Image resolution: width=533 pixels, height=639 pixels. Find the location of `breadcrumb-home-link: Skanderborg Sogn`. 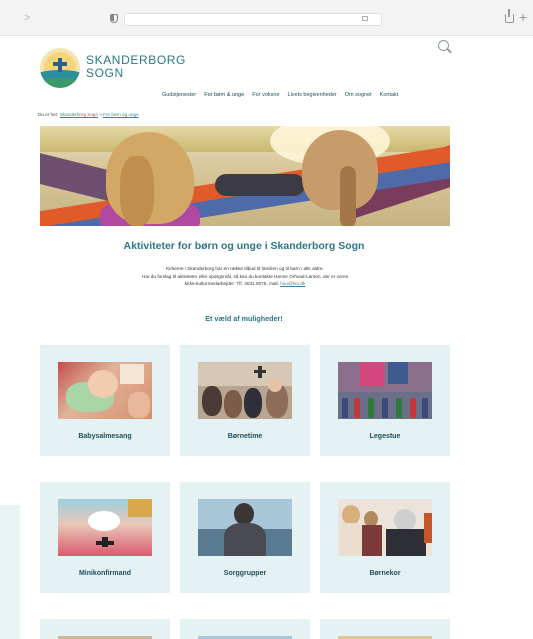

breadcrumb-home-link: Skanderborg Sogn is located at coordinates (79, 114).